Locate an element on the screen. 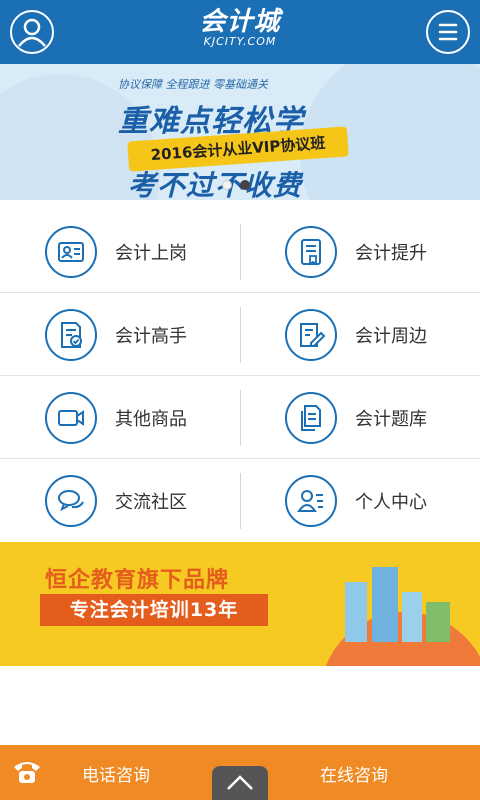 This screenshot has height=800, width=480. grid-item-kuaiji-tisheng: 会计提升 is located at coordinates (360, 251).